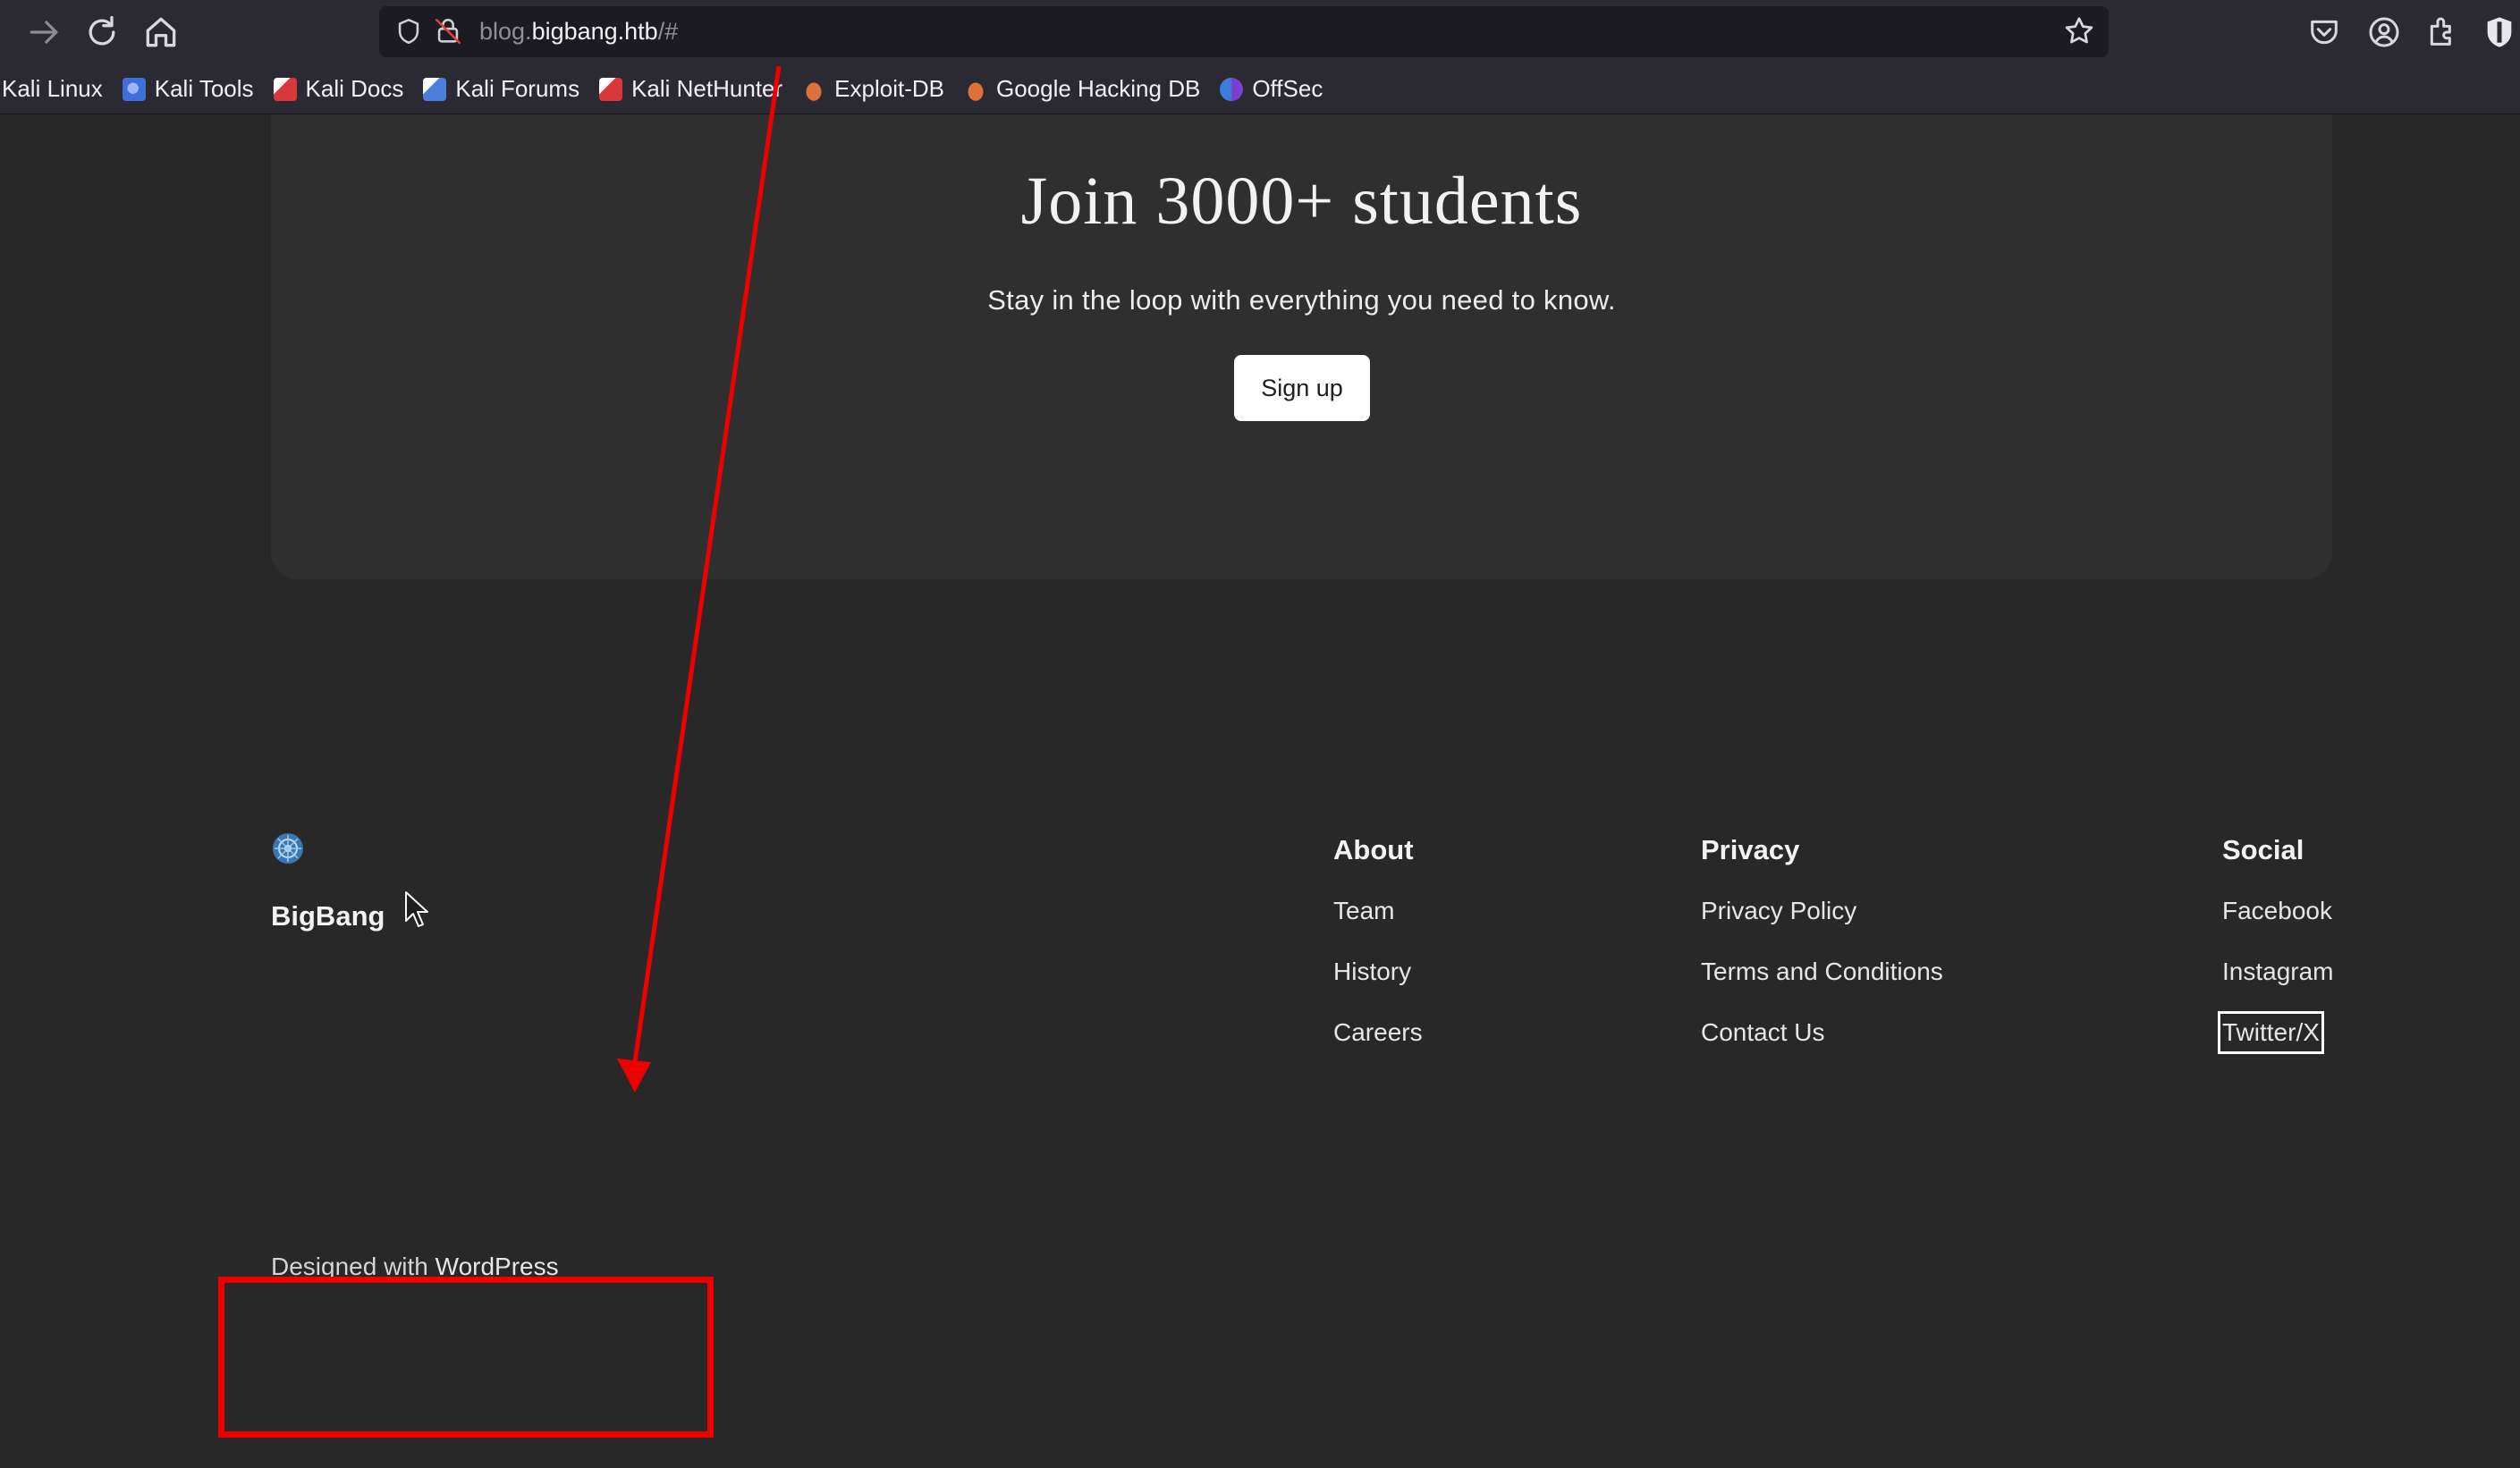 The width and height of the screenshot is (2520, 1468). Describe the element at coordinates (889, 88) in the screenshot. I see `bookmark-label: Exploit-DB` at that location.